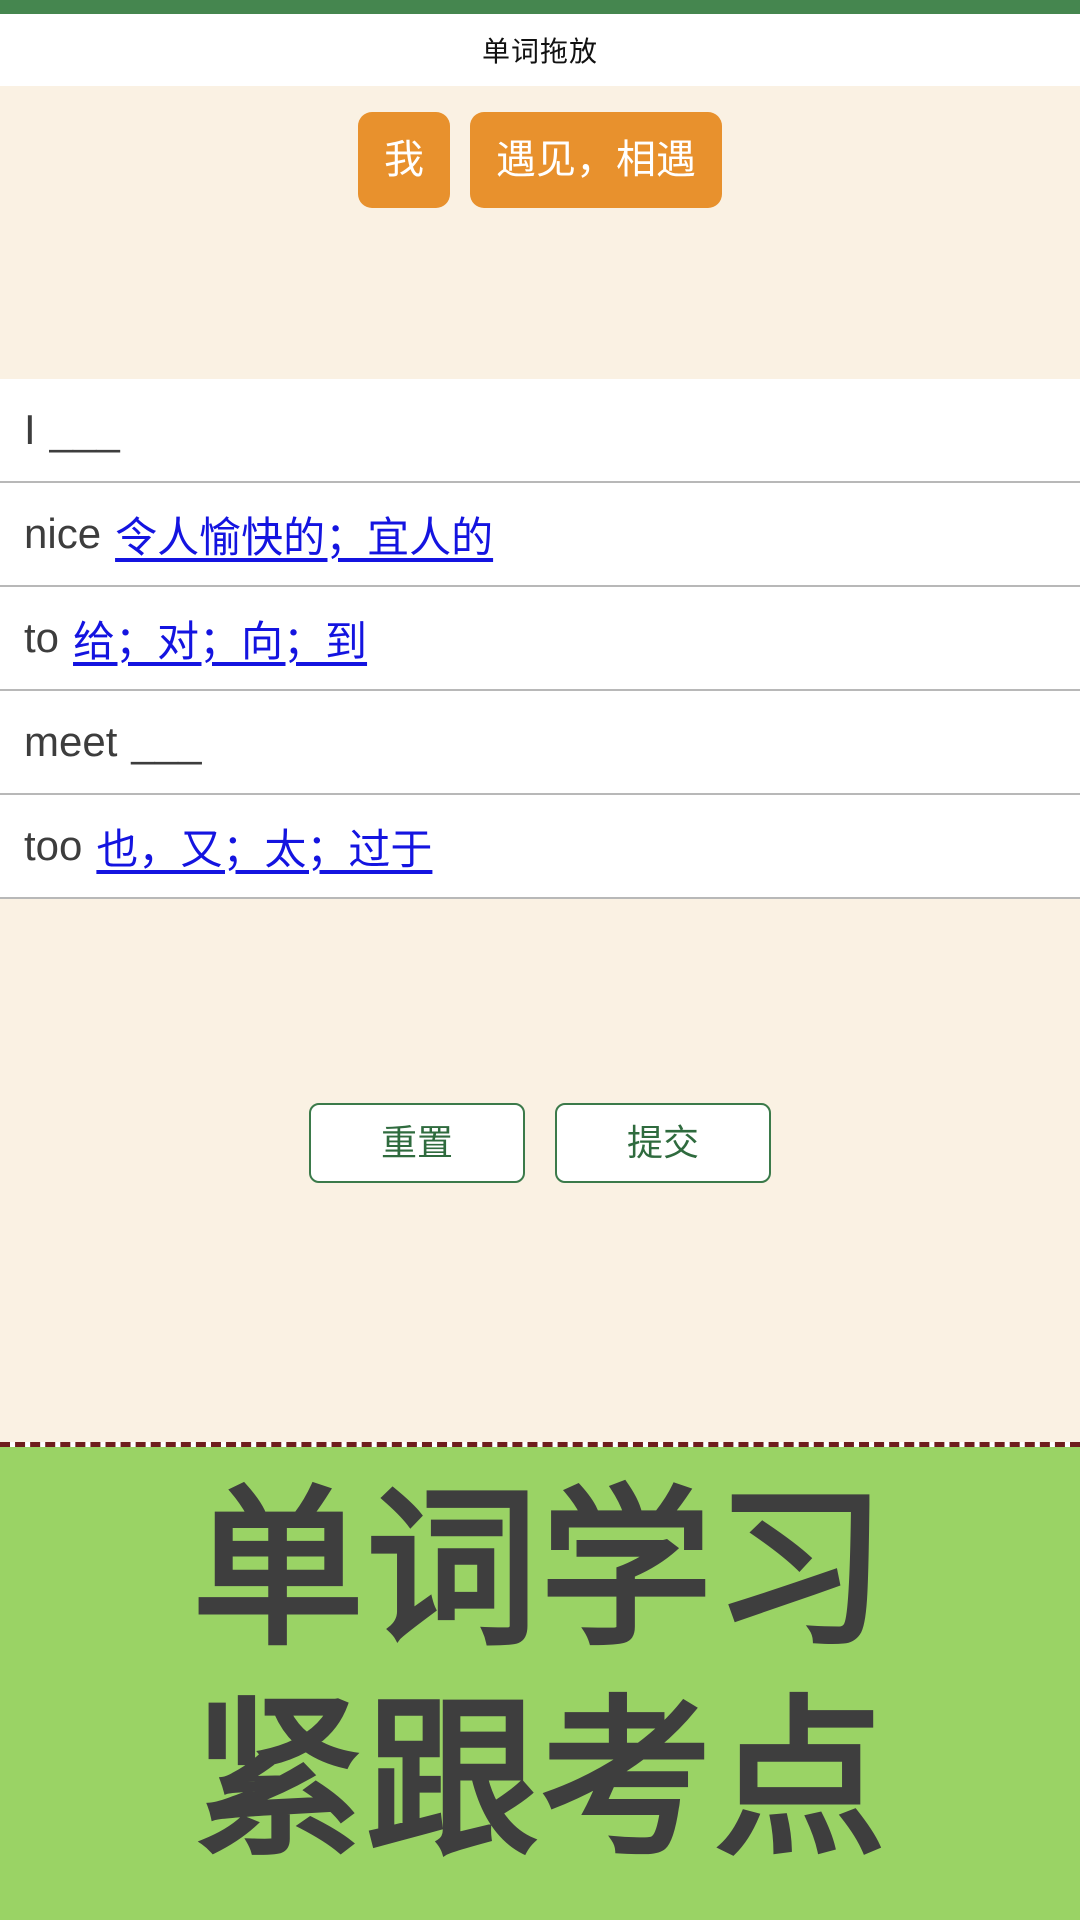 Image resolution: width=1080 pixels, height=1920 pixels. I want to click on title-bar: 单词拖放, so click(540, 50).